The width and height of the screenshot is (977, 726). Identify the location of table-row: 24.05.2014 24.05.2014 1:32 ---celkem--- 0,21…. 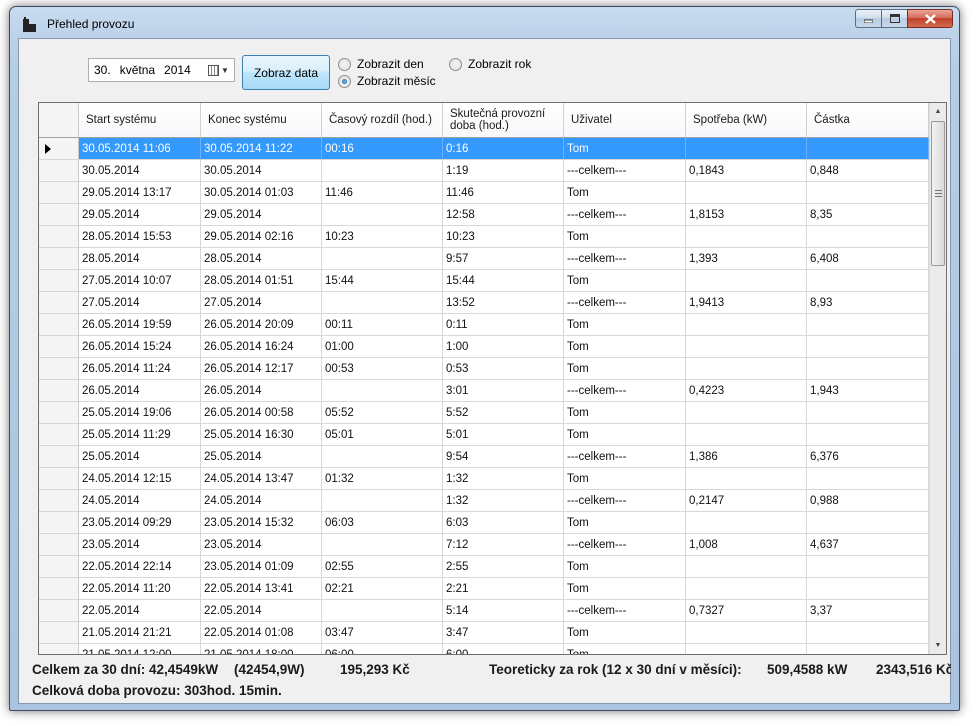
(484, 501).